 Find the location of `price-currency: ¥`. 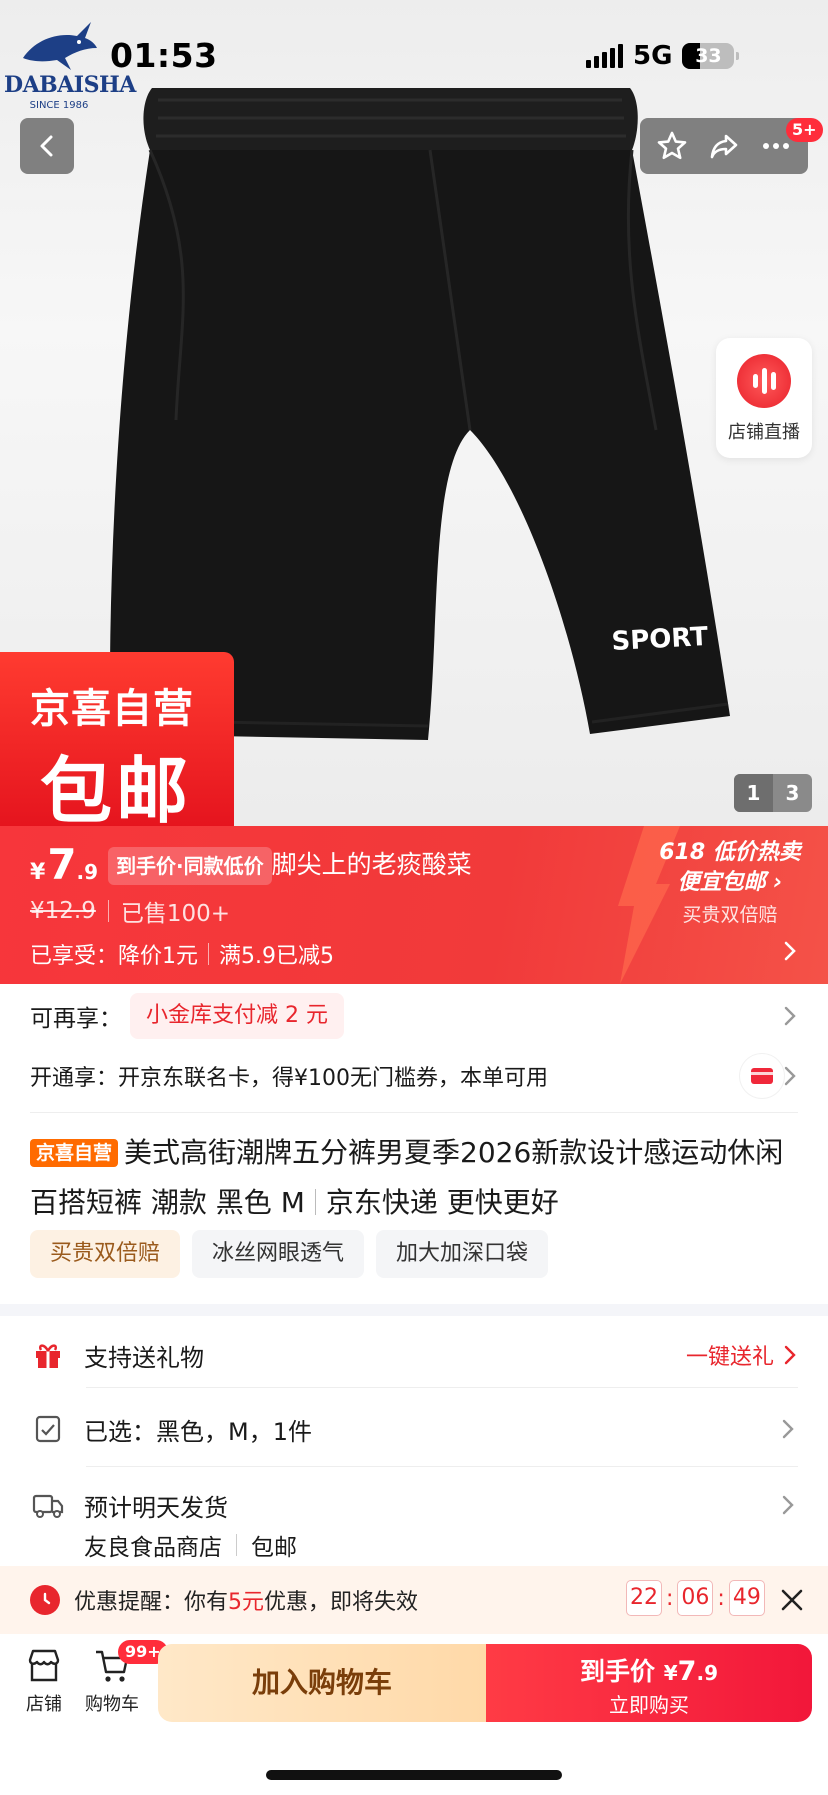

price-currency: ¥ is located at coordinates (38, 872).